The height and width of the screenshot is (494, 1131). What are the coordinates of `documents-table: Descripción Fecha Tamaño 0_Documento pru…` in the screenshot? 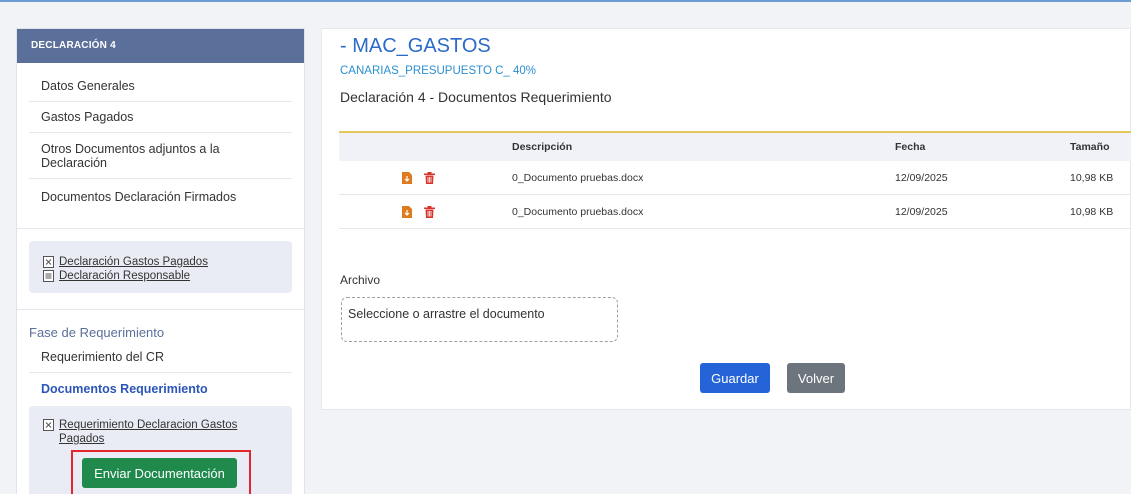 It's located at (735, 180).